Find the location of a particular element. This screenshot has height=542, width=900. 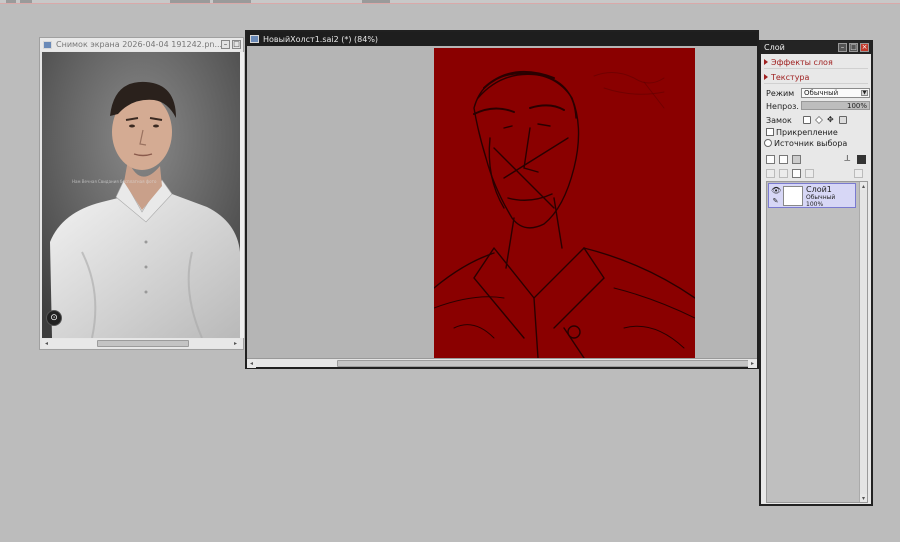

clip-row: Прикрепление is located at coordinates (802, 132).